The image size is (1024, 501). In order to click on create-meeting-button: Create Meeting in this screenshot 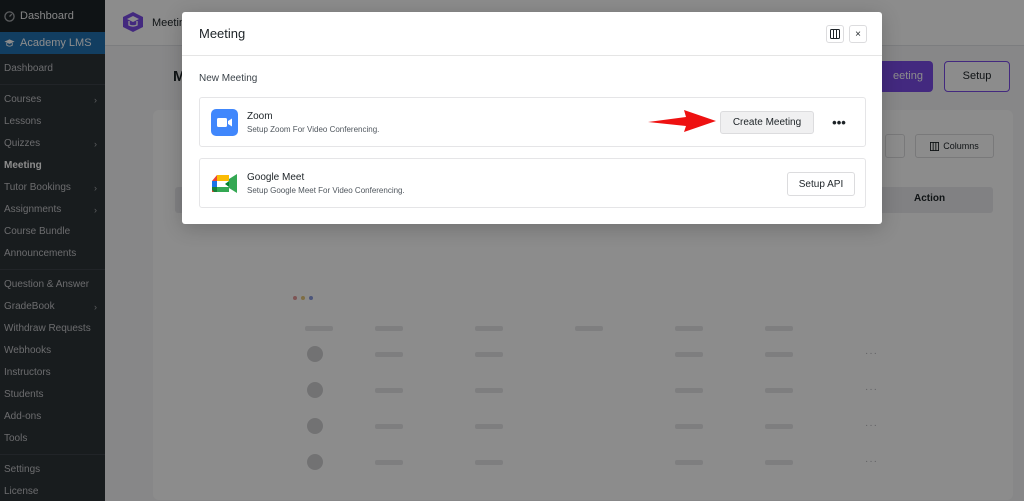, I will do `click(767, 122)`.